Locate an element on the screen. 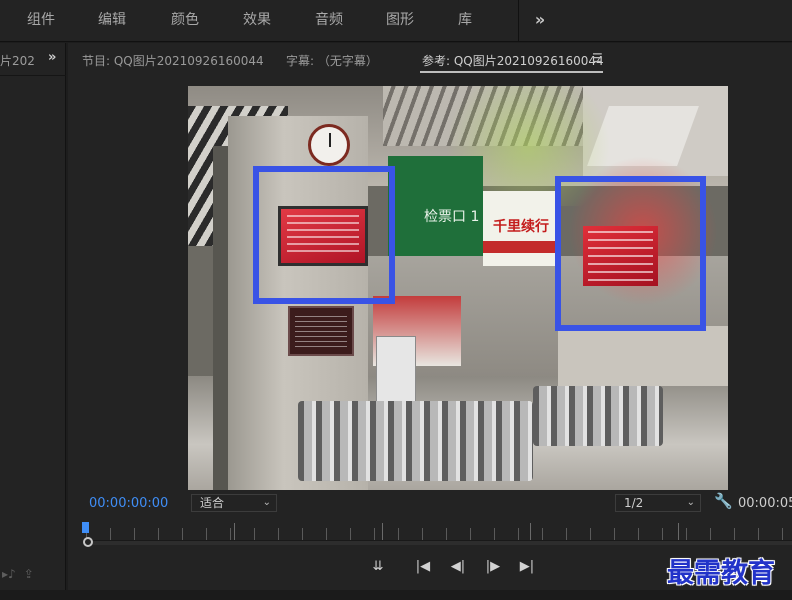  step-to-end-icon: ▶| is located at coordinates (527, 566).